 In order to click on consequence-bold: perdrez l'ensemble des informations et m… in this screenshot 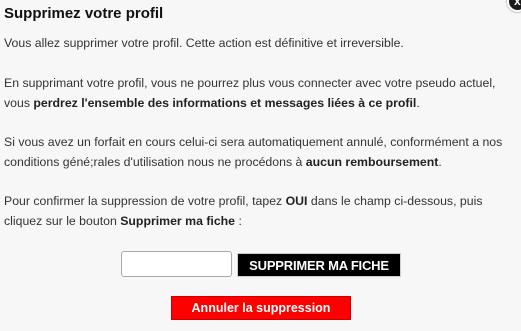, I will do `click(225, 103)`.